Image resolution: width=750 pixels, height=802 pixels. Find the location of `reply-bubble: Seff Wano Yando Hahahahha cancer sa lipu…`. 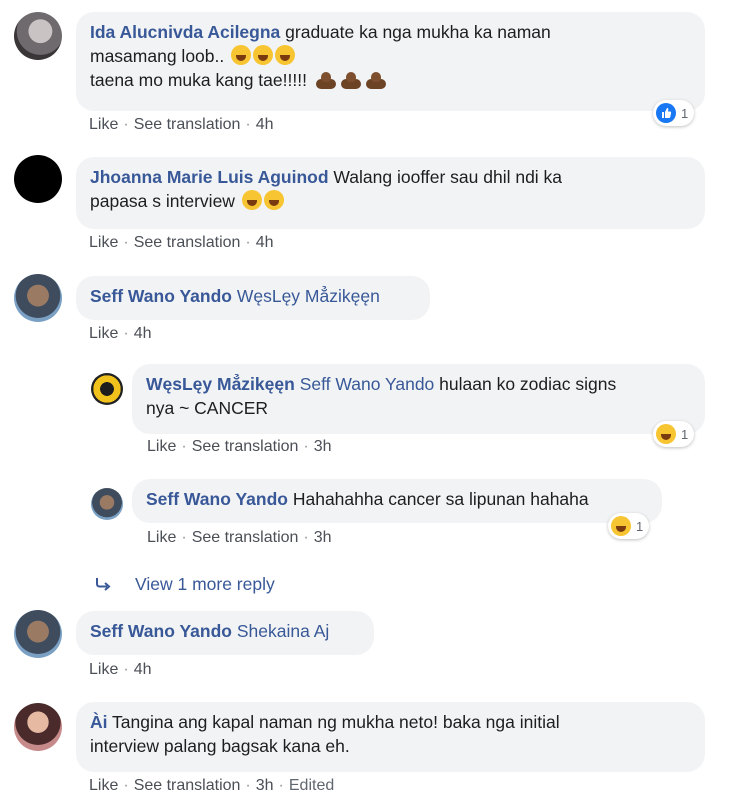

reply-bubble: Seff Wano Yando Hahahahha cancer sa lipu… is located at coordinates (397, 501).